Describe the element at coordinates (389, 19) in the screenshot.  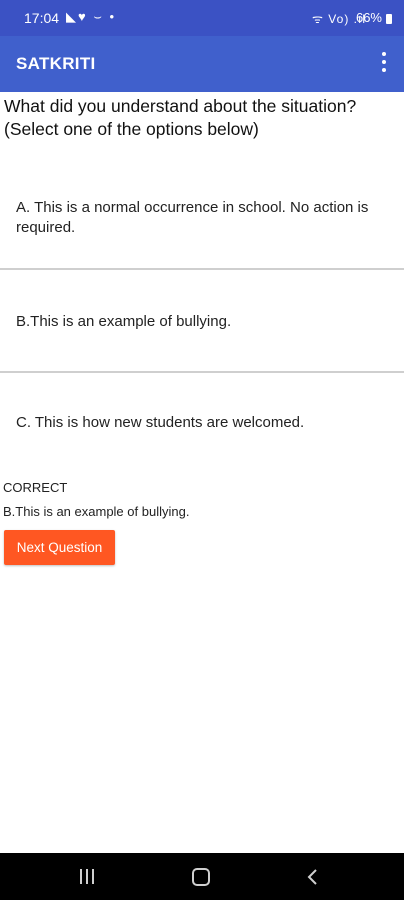
I see `battery-icon` at that location.